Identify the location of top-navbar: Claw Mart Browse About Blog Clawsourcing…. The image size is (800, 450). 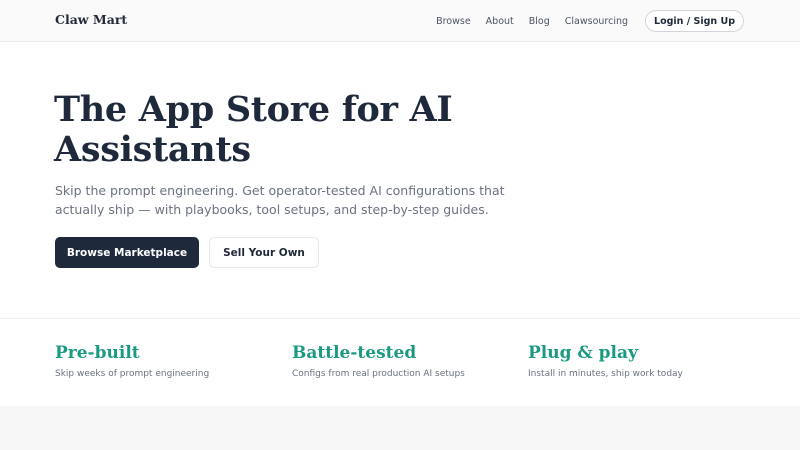
(400, 21).